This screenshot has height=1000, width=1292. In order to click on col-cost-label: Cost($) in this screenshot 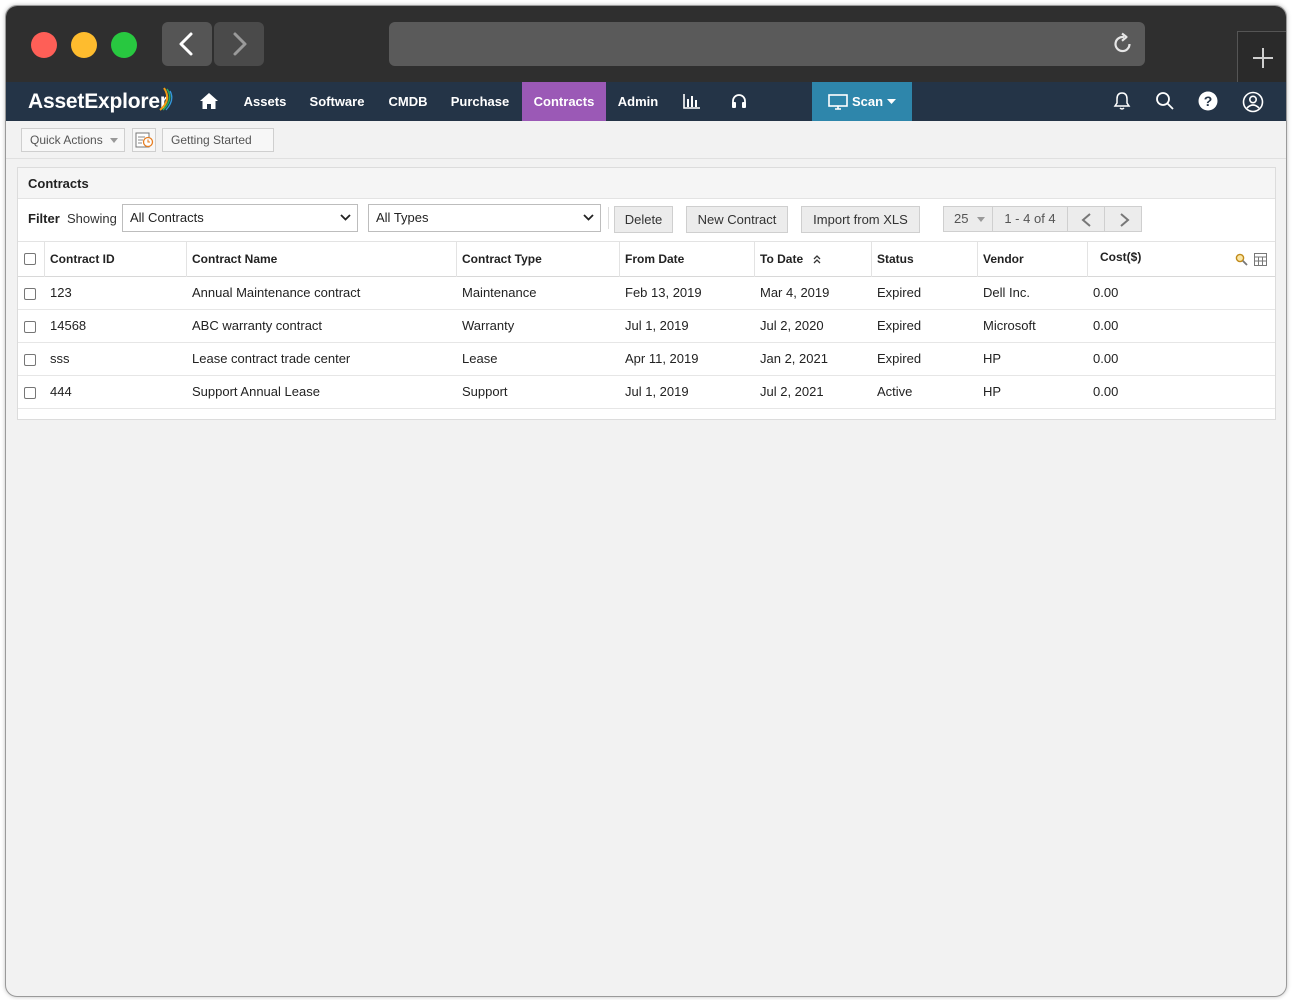, I will do `click(1121, 257)`.